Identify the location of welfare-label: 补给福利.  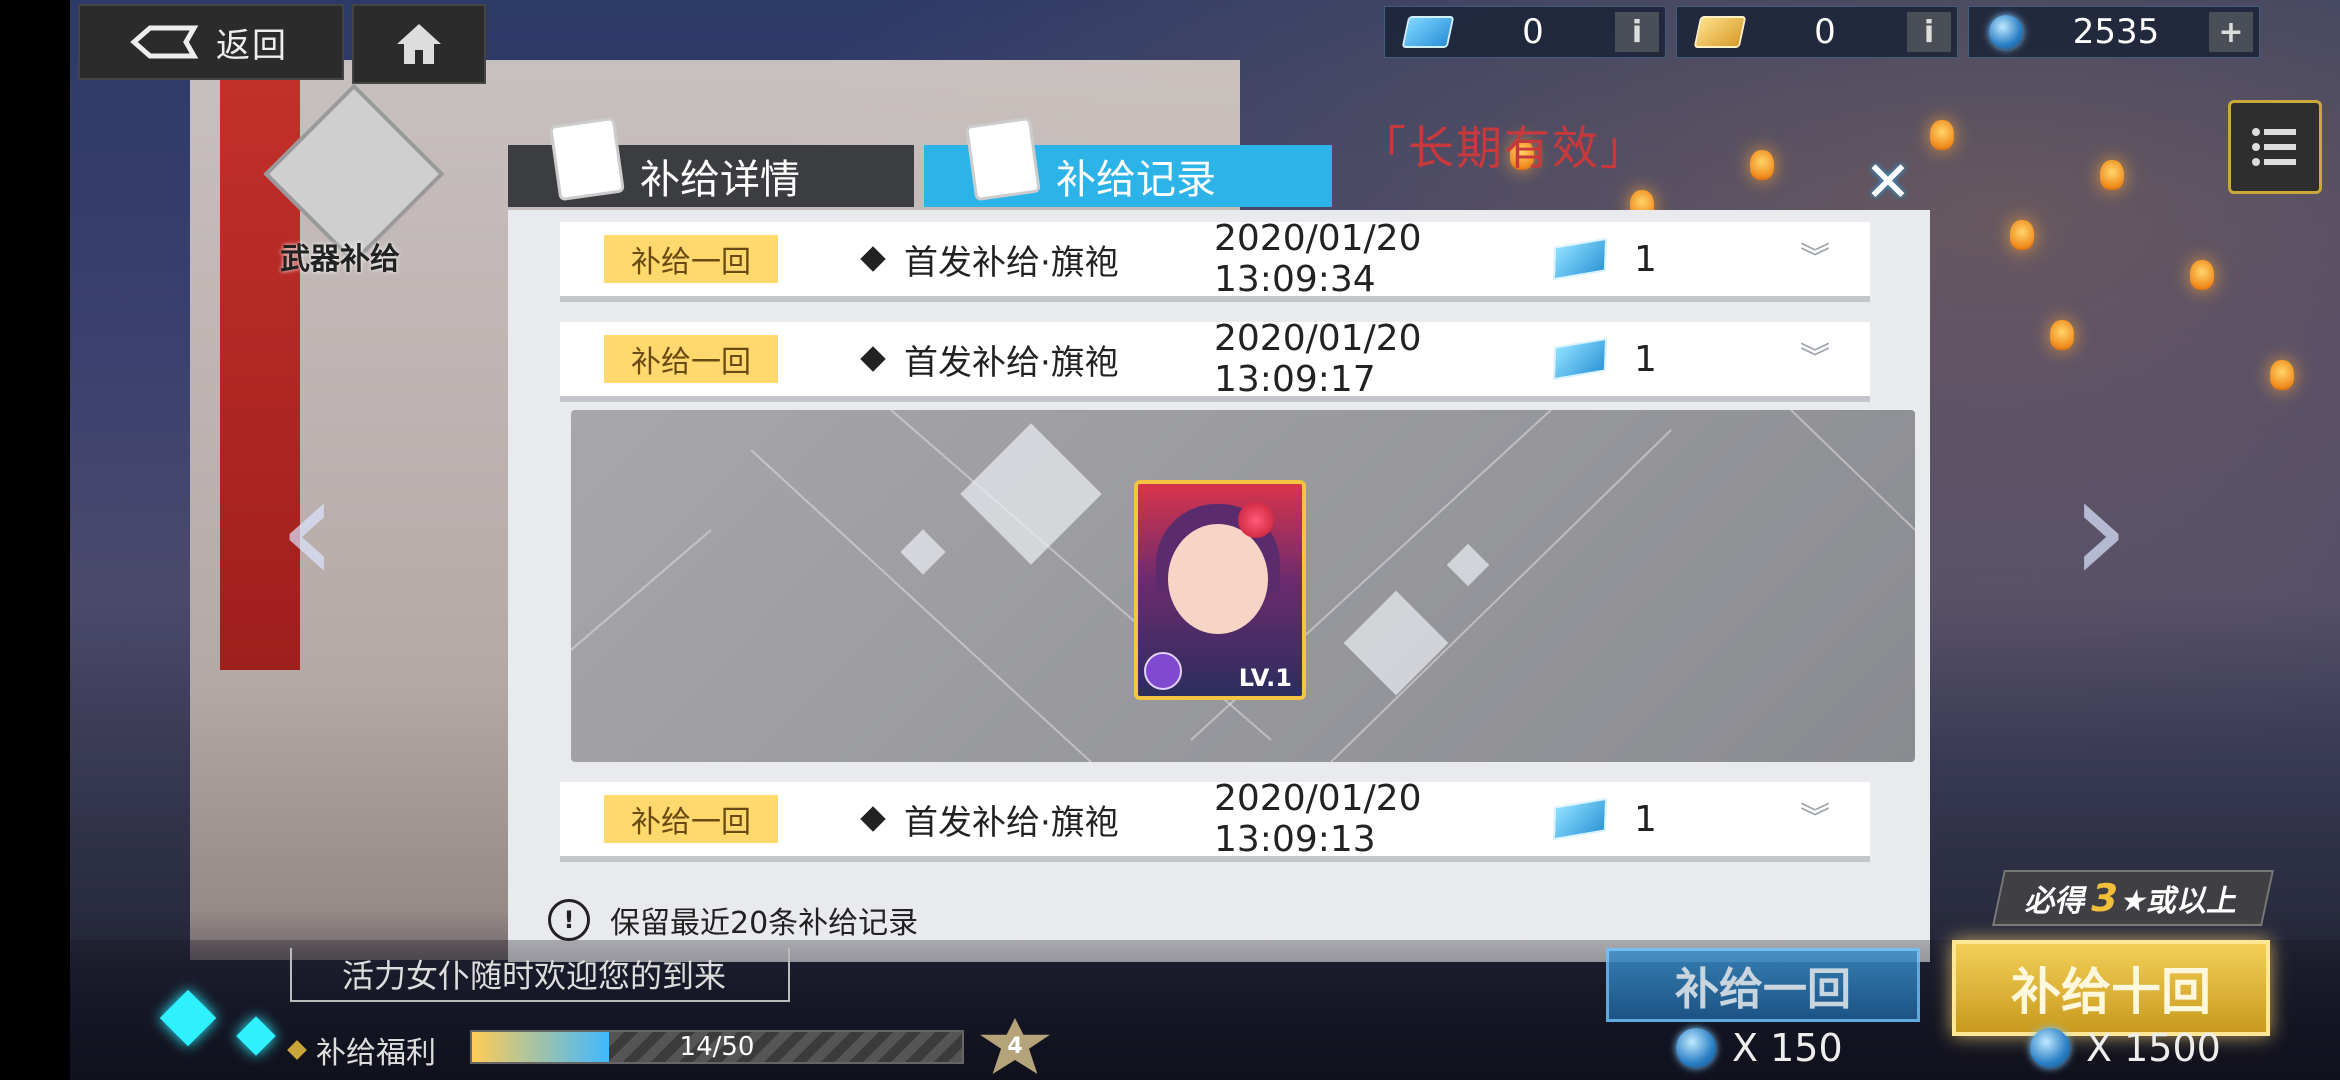
(361, 1050).